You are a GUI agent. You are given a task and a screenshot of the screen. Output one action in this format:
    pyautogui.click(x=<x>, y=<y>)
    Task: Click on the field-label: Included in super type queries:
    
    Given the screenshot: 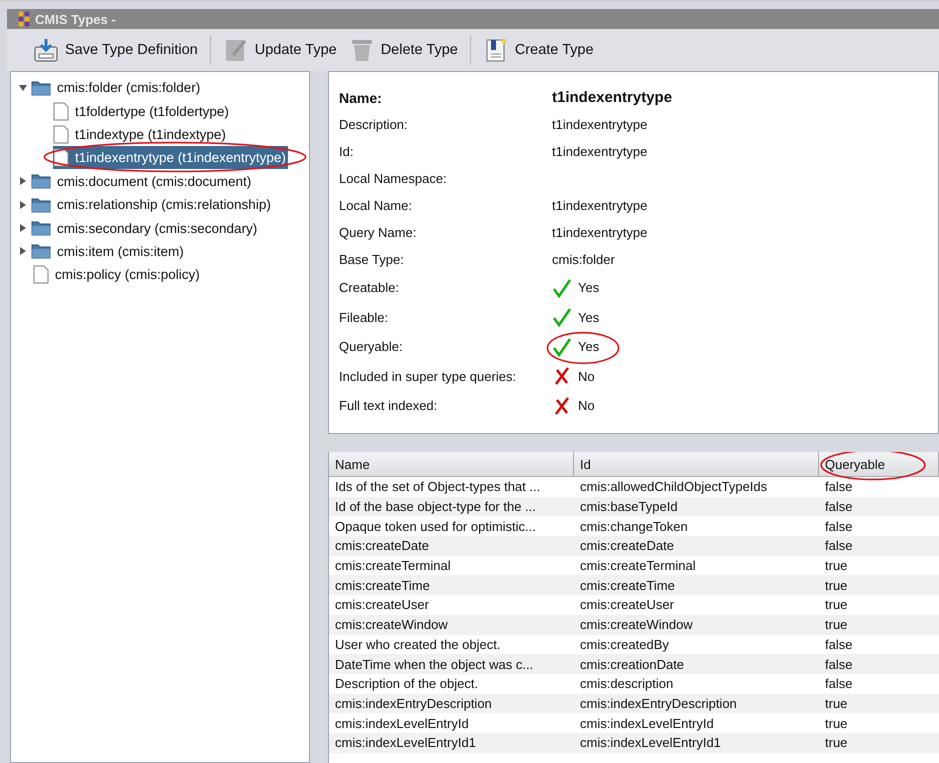 What is the action you would take?
    pyautogui.click(x=428, y=376)
    